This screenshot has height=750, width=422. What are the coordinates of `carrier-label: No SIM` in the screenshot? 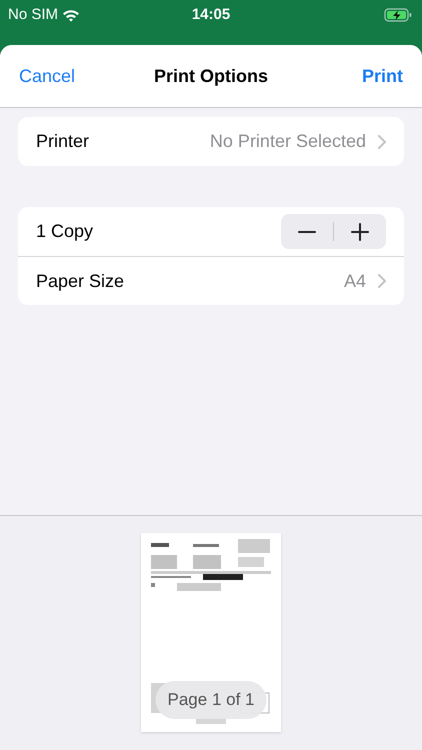 It's located at (33, 14).